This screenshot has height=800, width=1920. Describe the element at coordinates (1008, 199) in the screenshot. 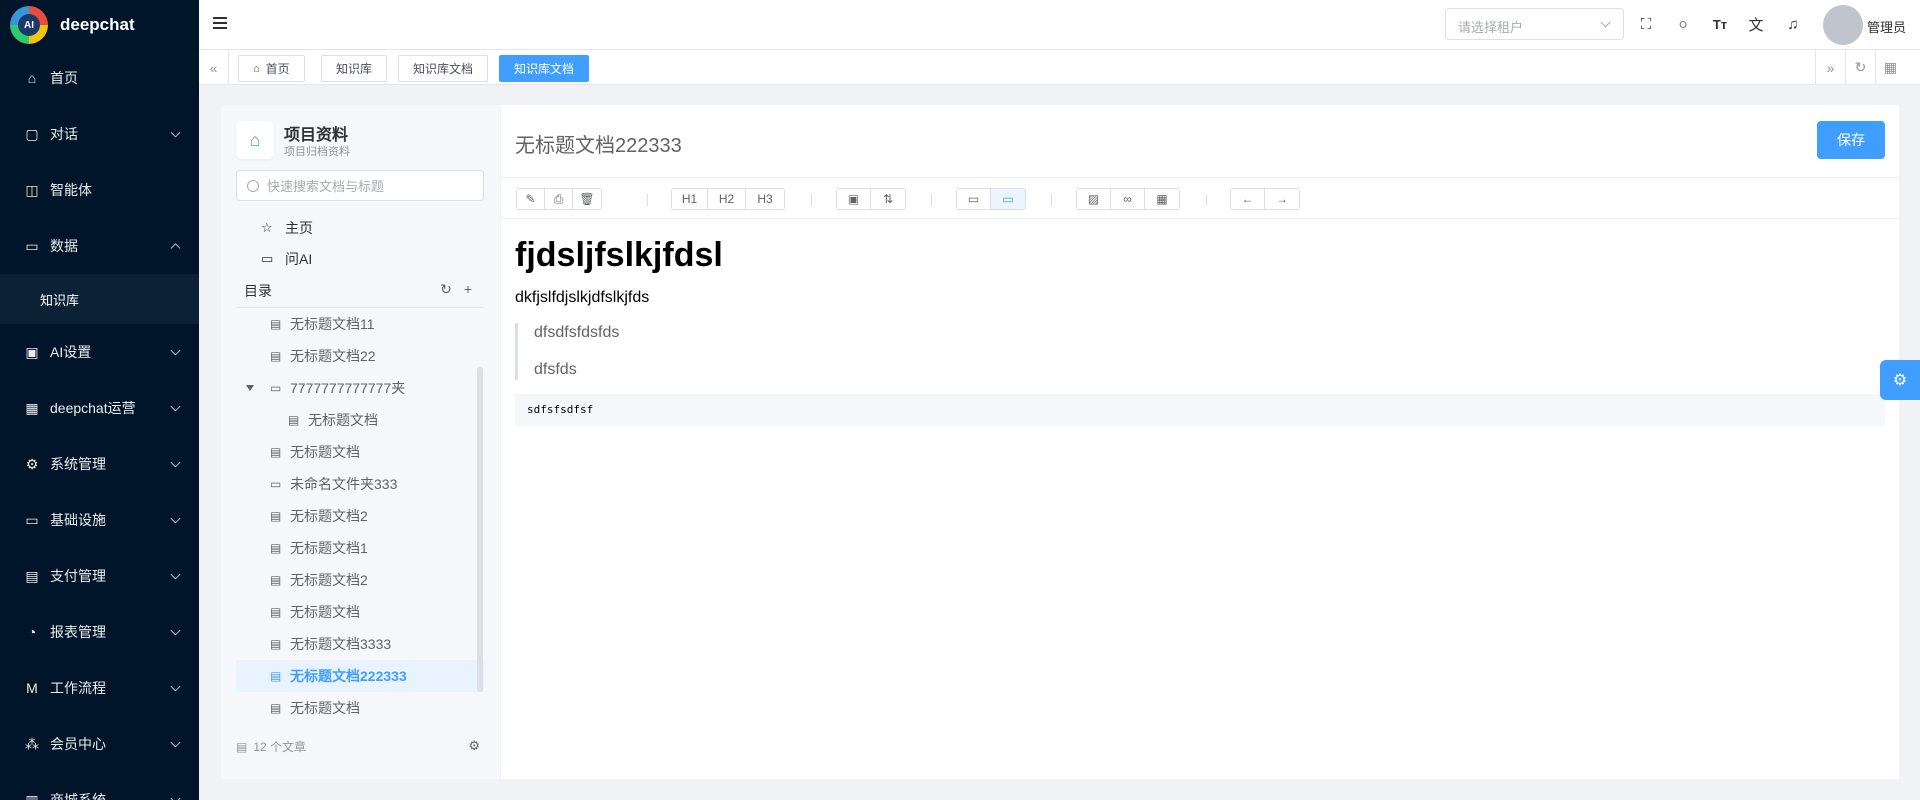

I see `preview-icon: ▭` at that location.